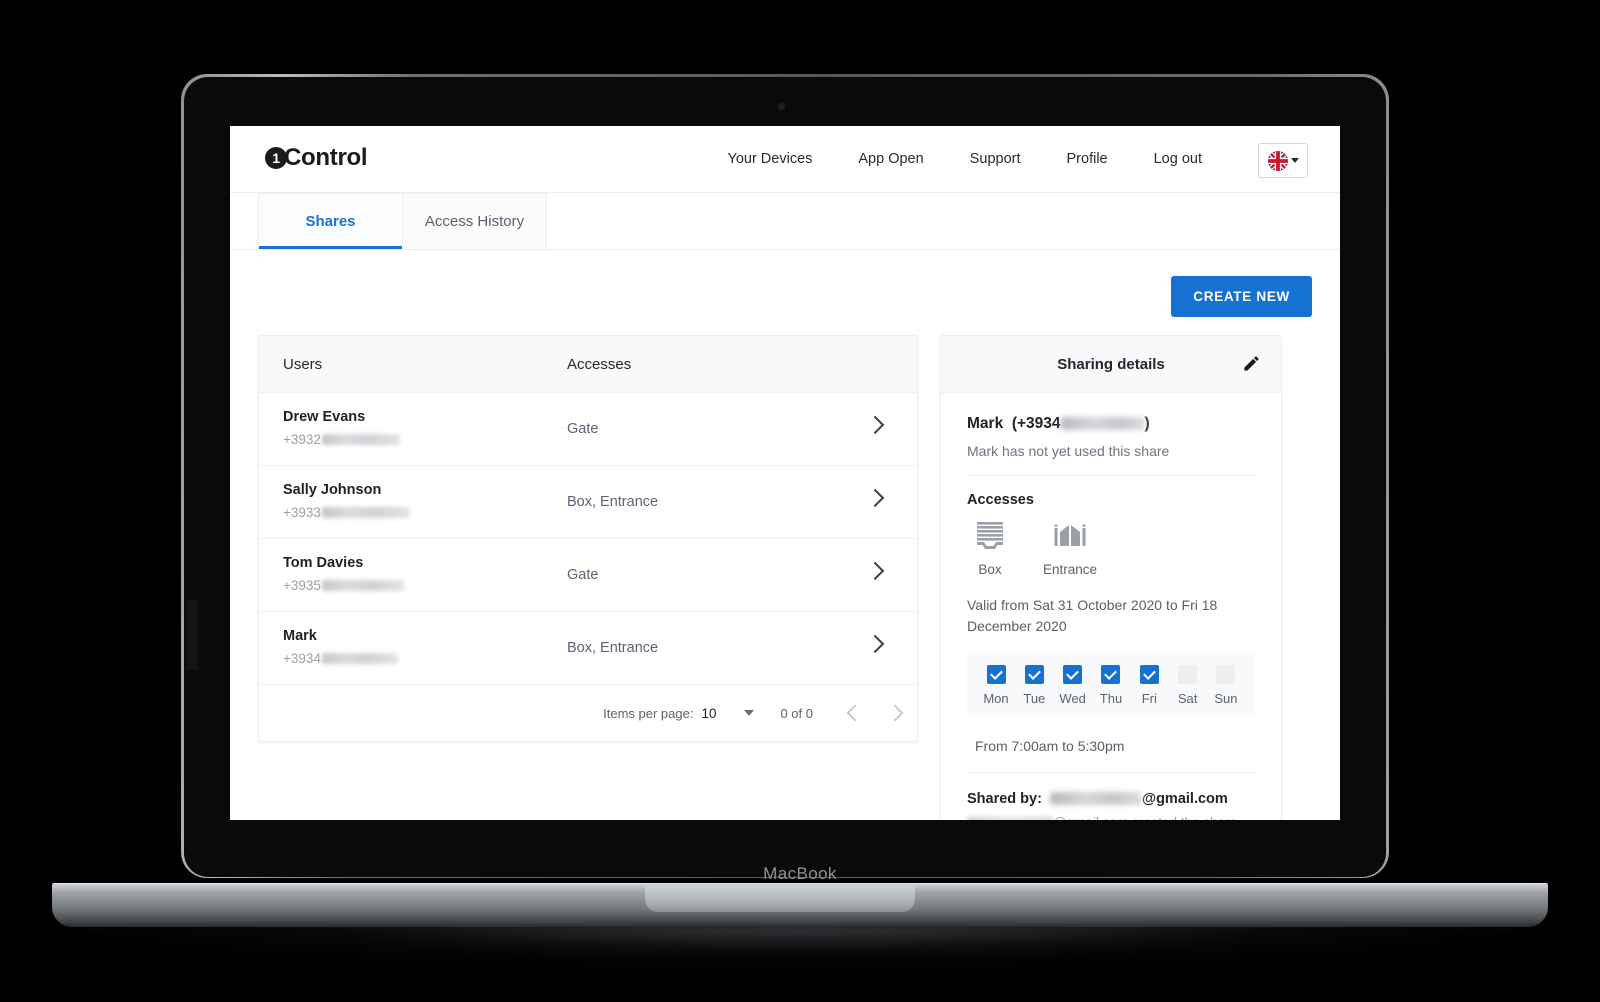  I want to click on macbook-brand-label: MacBook, so click(800, 873).